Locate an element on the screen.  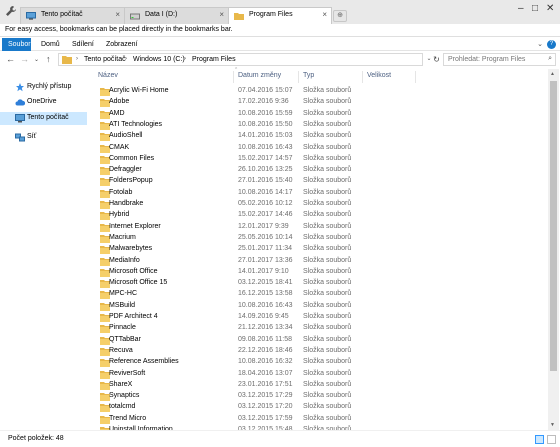
file-date: 14.01.2016 15:03 is located at coordinates (265, 136).